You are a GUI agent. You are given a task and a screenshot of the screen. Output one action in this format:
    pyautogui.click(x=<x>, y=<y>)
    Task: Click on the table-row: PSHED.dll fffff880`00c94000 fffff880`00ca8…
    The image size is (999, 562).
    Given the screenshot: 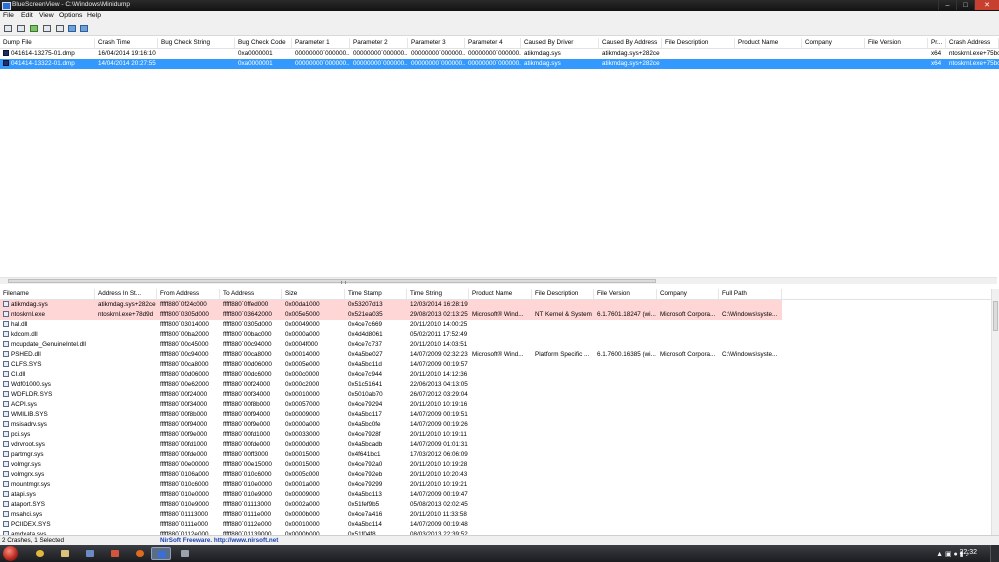 What is the action you would take?
    pyautogui.click(x=499, y=355)
    